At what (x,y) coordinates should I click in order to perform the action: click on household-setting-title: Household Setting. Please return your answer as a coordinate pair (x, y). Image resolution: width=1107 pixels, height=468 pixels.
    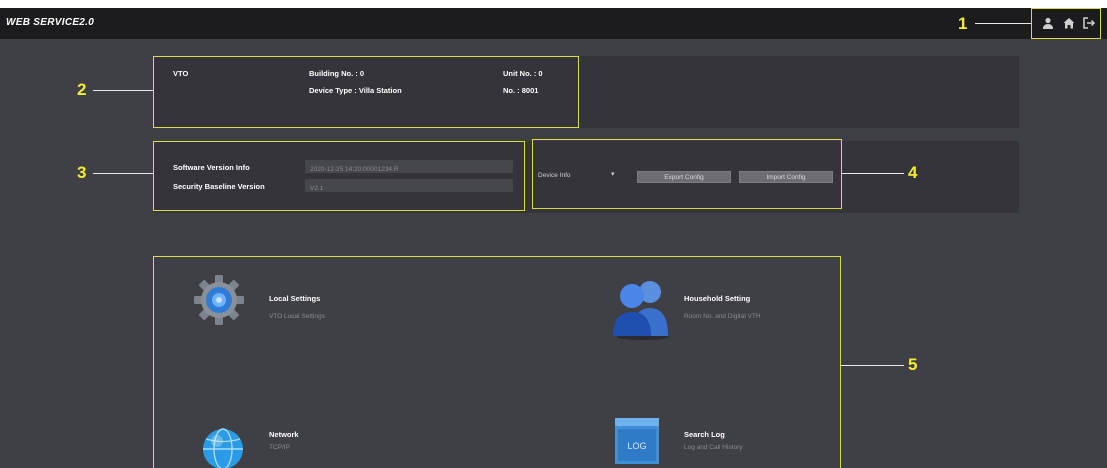
    Looking at the image, I should click on (717, 298).